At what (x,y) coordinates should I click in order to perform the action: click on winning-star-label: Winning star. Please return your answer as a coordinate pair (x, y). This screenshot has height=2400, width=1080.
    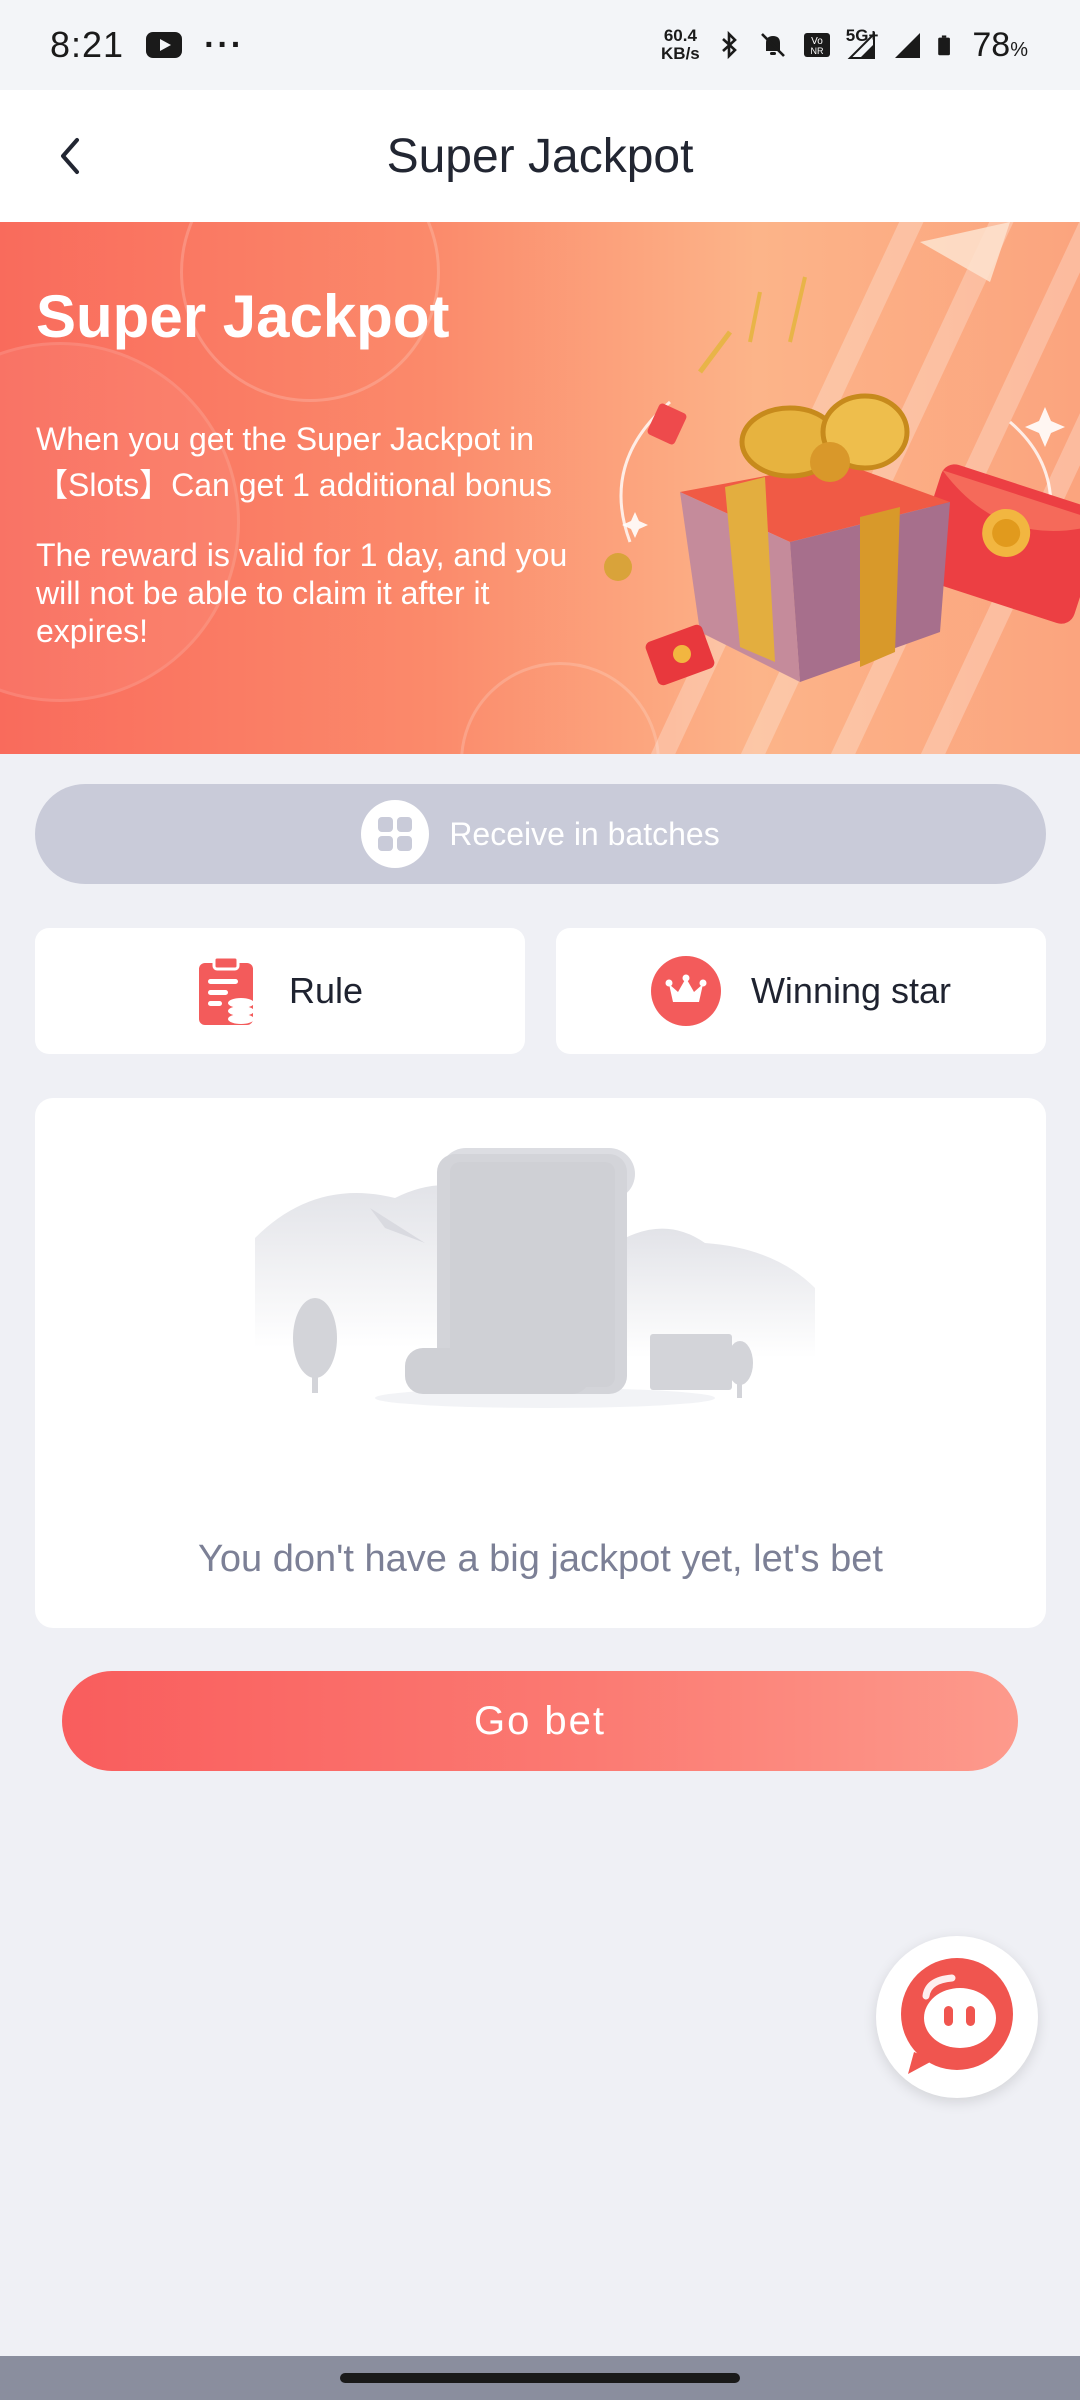
    Looking at the image, I should click on (851, 990).